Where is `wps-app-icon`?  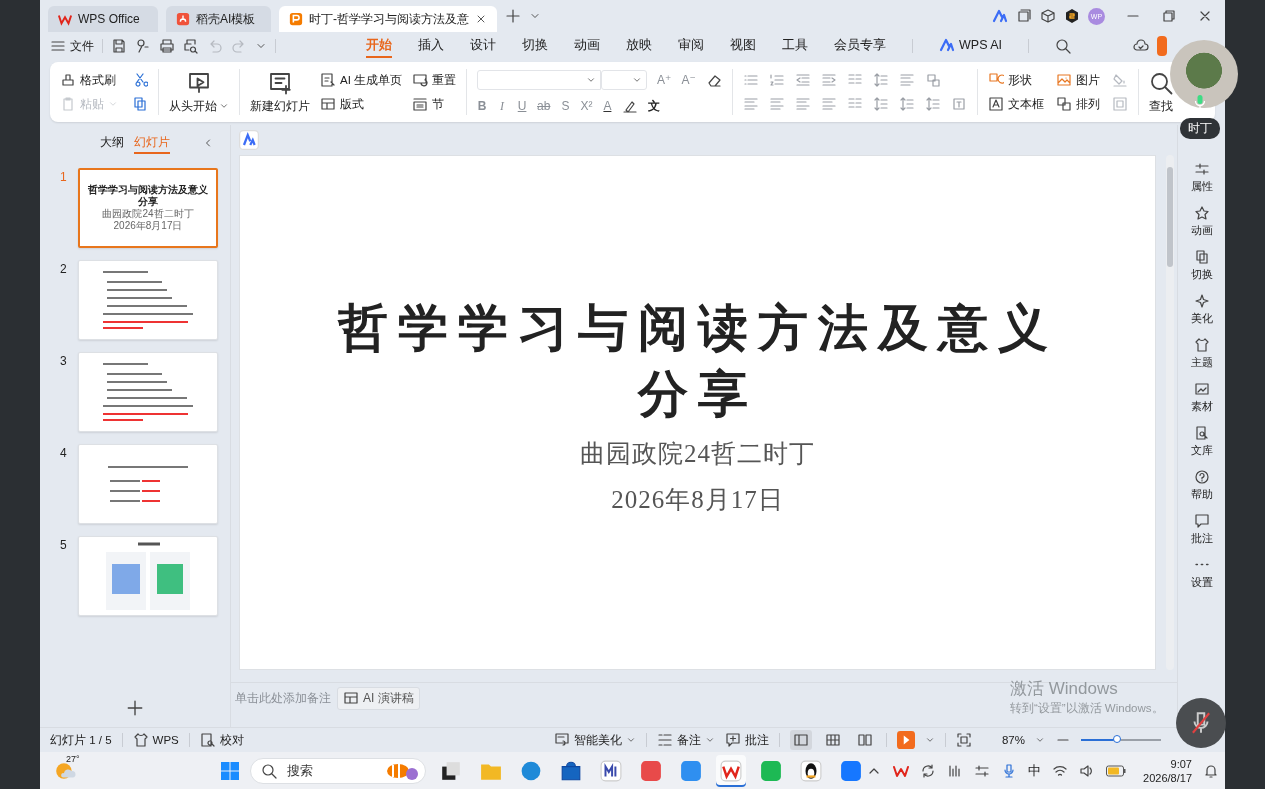 wps-app-icon is located at coordinates (731, 770).